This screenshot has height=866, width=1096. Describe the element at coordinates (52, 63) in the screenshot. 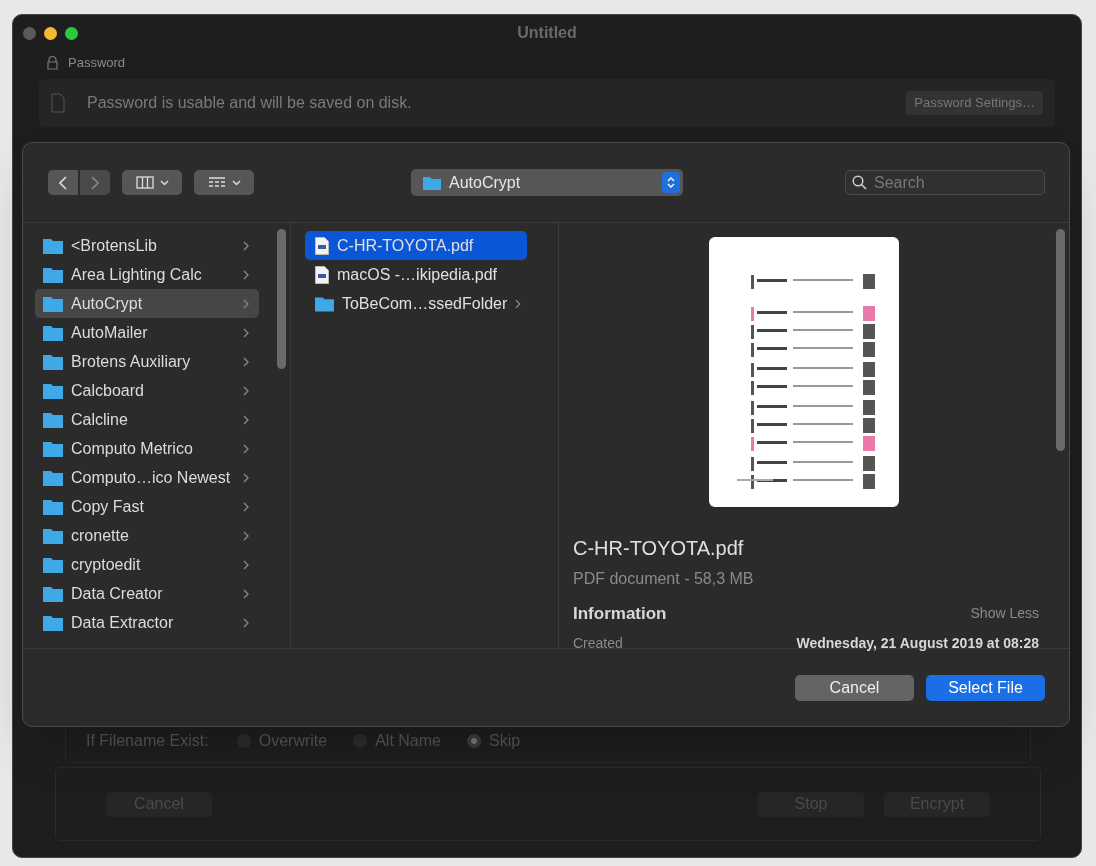

I see `lock-icon` at that location.